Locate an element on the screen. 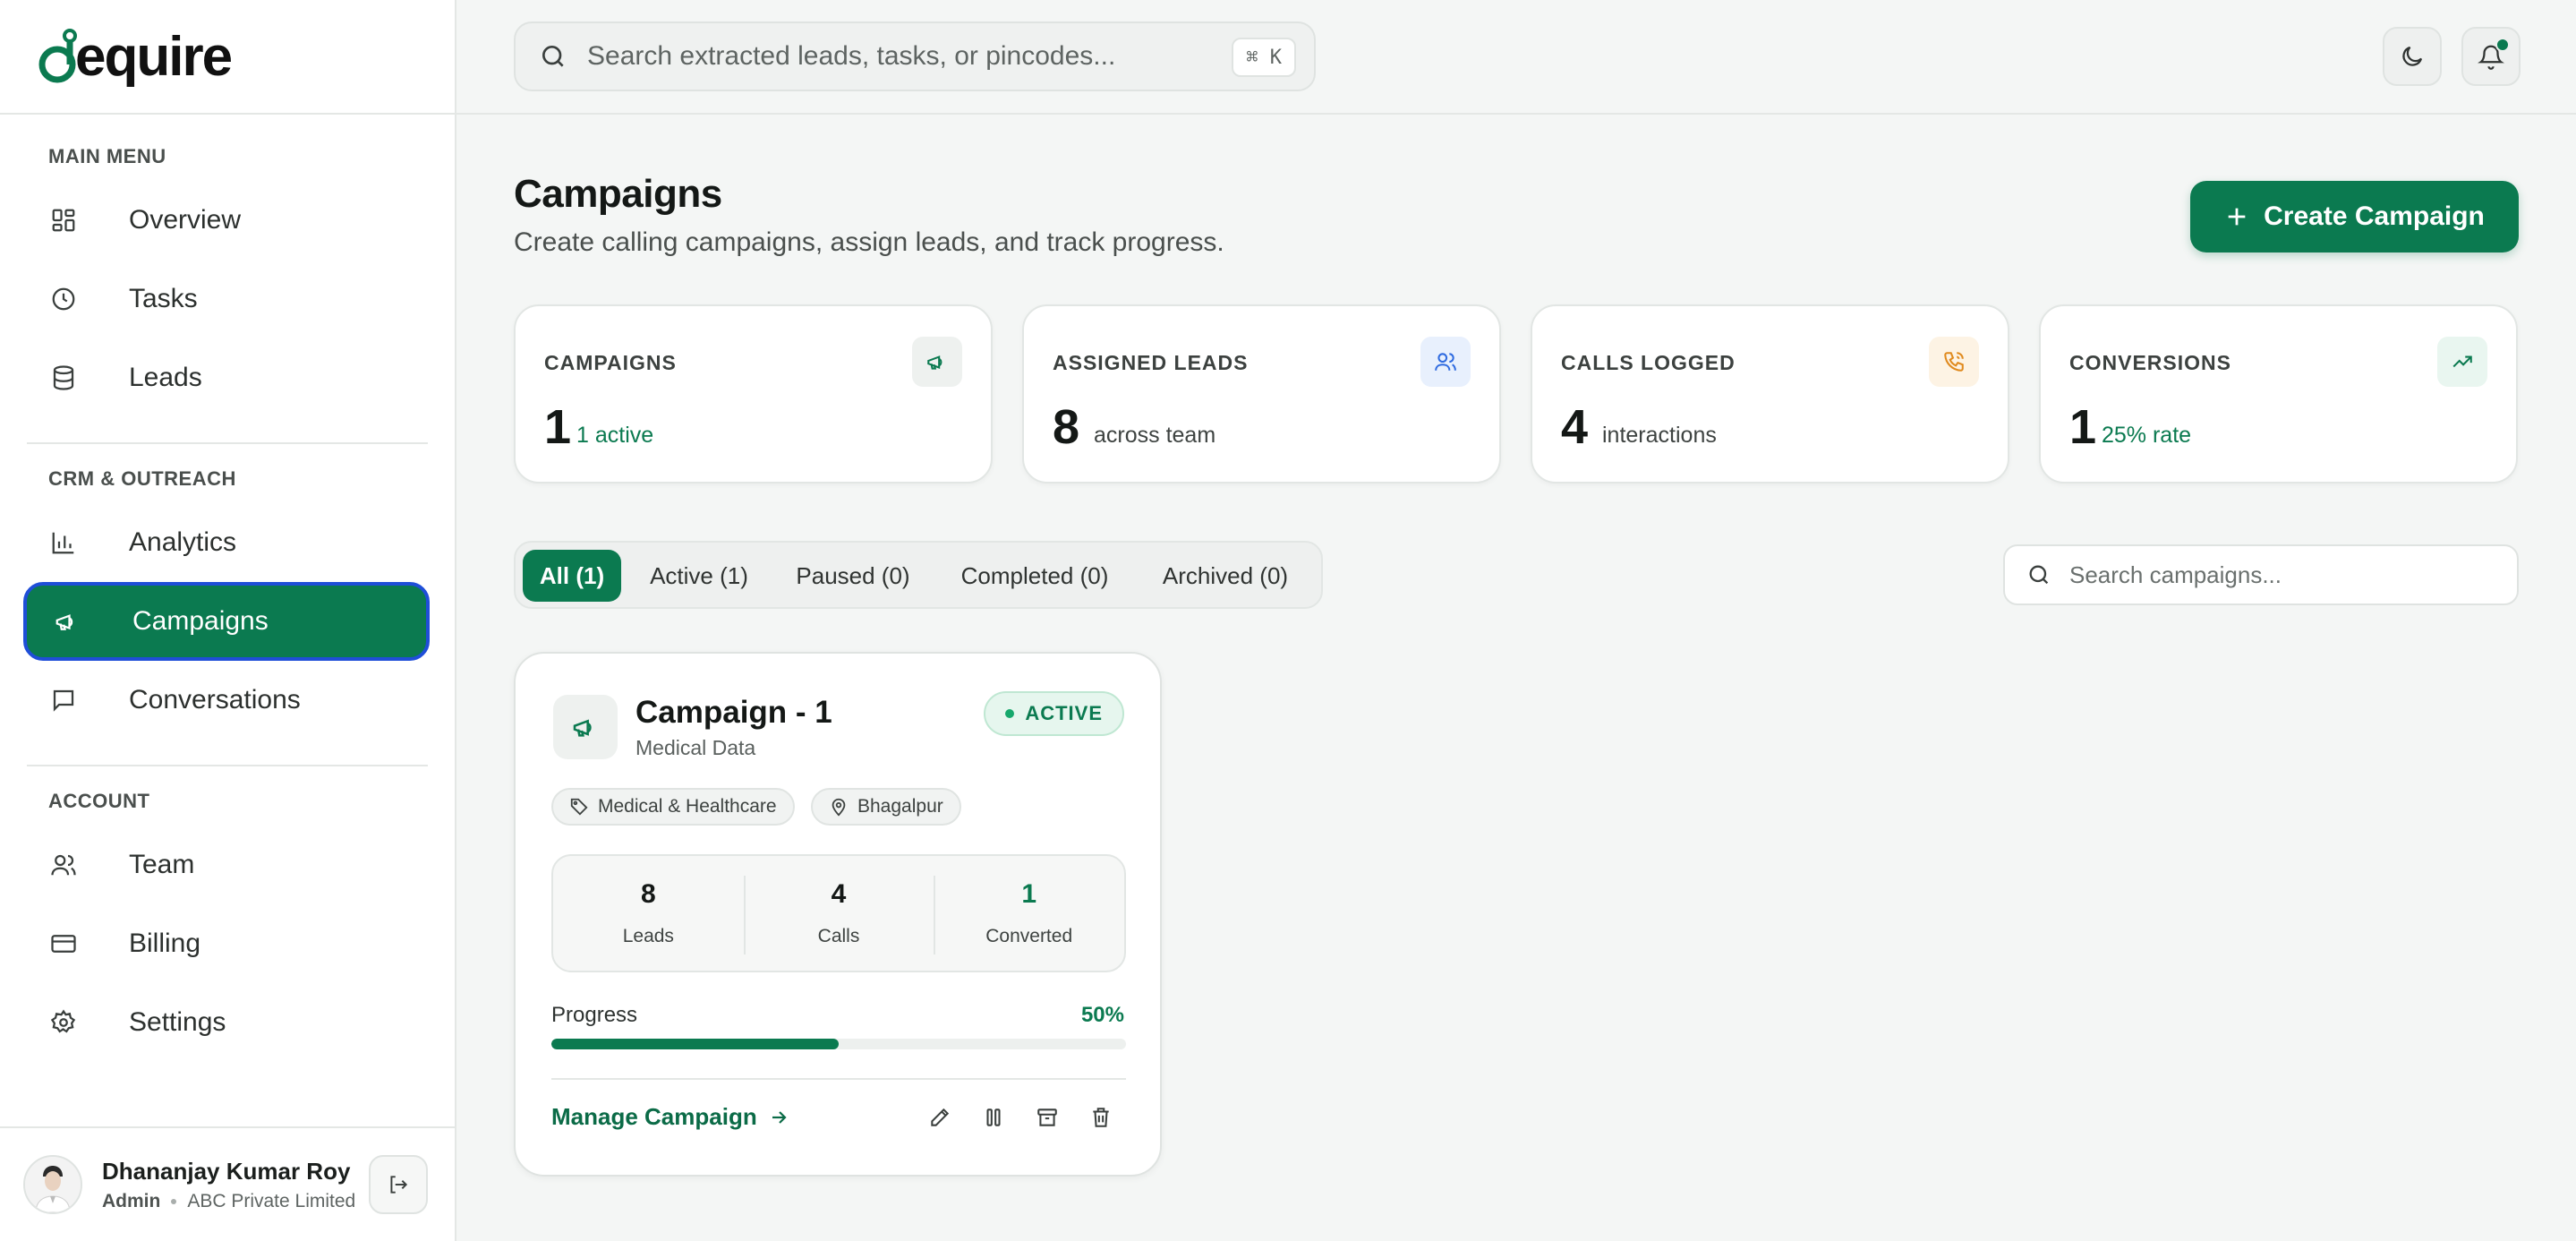 The image size is (2576, 1241). tab-paused: Paused (0) is located at coordinates (853, 576).